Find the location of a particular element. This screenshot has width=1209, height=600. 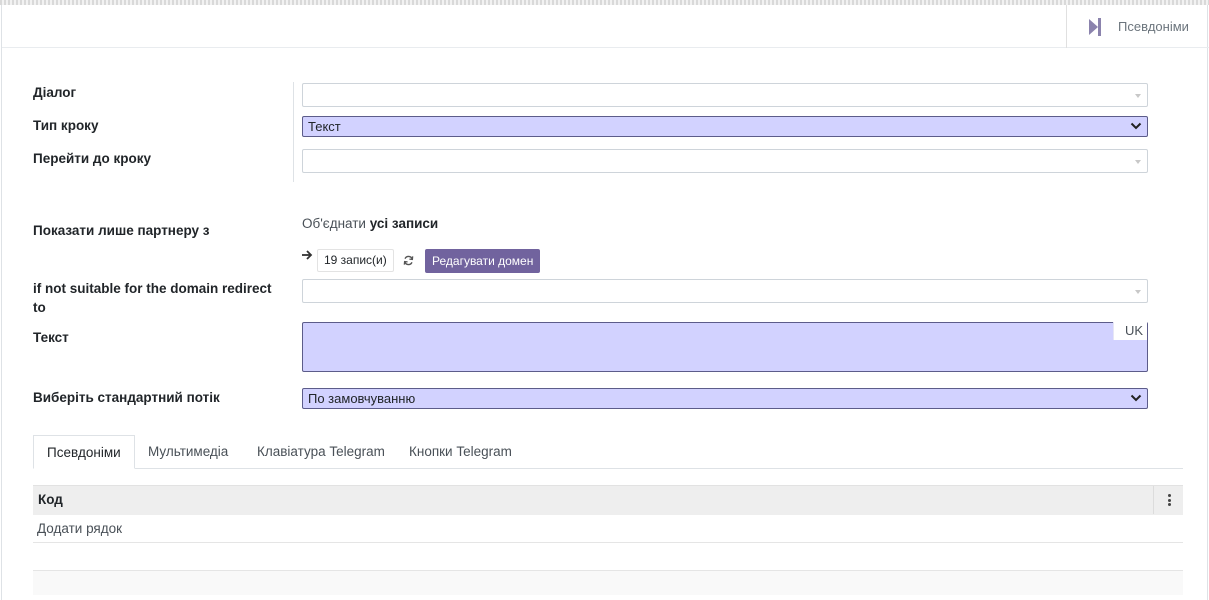

tab-telegram-buttons: Кнопки Telegram is located at coordinates (460, 452).